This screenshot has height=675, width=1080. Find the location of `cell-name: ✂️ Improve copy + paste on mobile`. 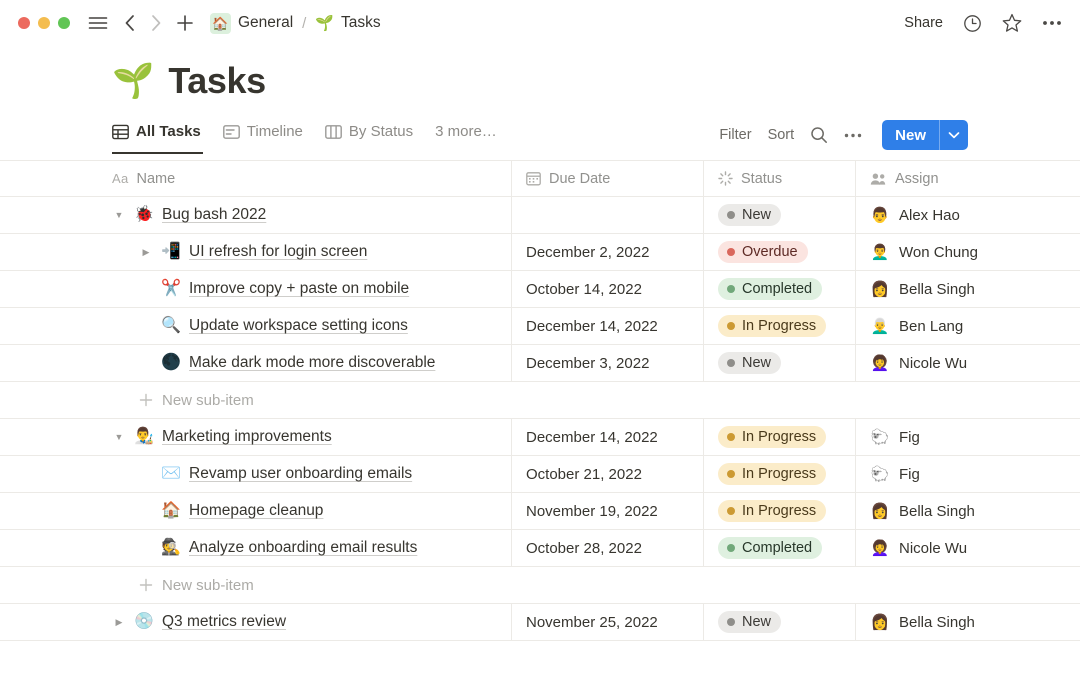

cell-name: ✂️ Improve copy + paste on mobile is located at coordinates (256, 289).